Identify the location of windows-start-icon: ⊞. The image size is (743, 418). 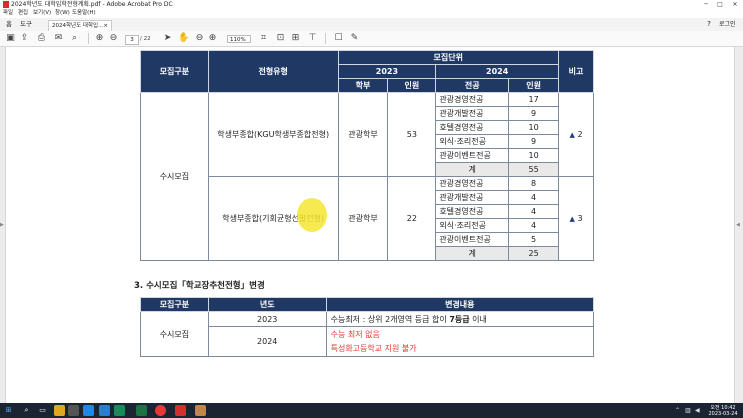
(8, 410).